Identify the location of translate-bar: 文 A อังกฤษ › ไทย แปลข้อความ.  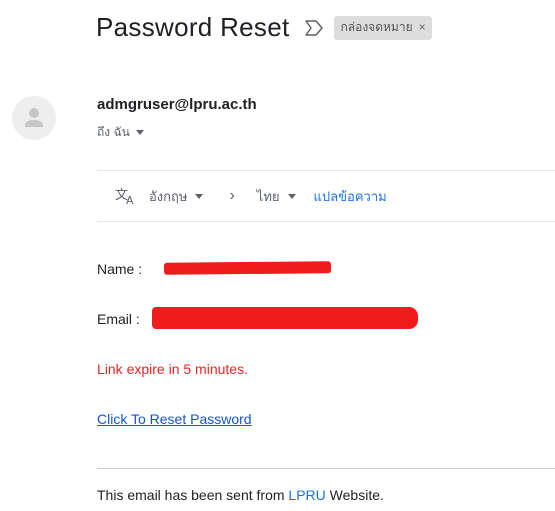
(326, 196).